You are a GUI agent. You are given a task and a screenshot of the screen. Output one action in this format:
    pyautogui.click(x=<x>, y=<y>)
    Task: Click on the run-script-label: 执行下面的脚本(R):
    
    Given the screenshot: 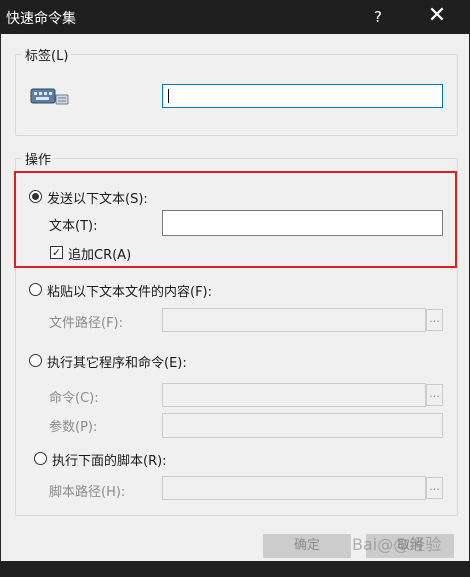 What is the action you would take?
    pyautogui.click(x=109, y=461)
    